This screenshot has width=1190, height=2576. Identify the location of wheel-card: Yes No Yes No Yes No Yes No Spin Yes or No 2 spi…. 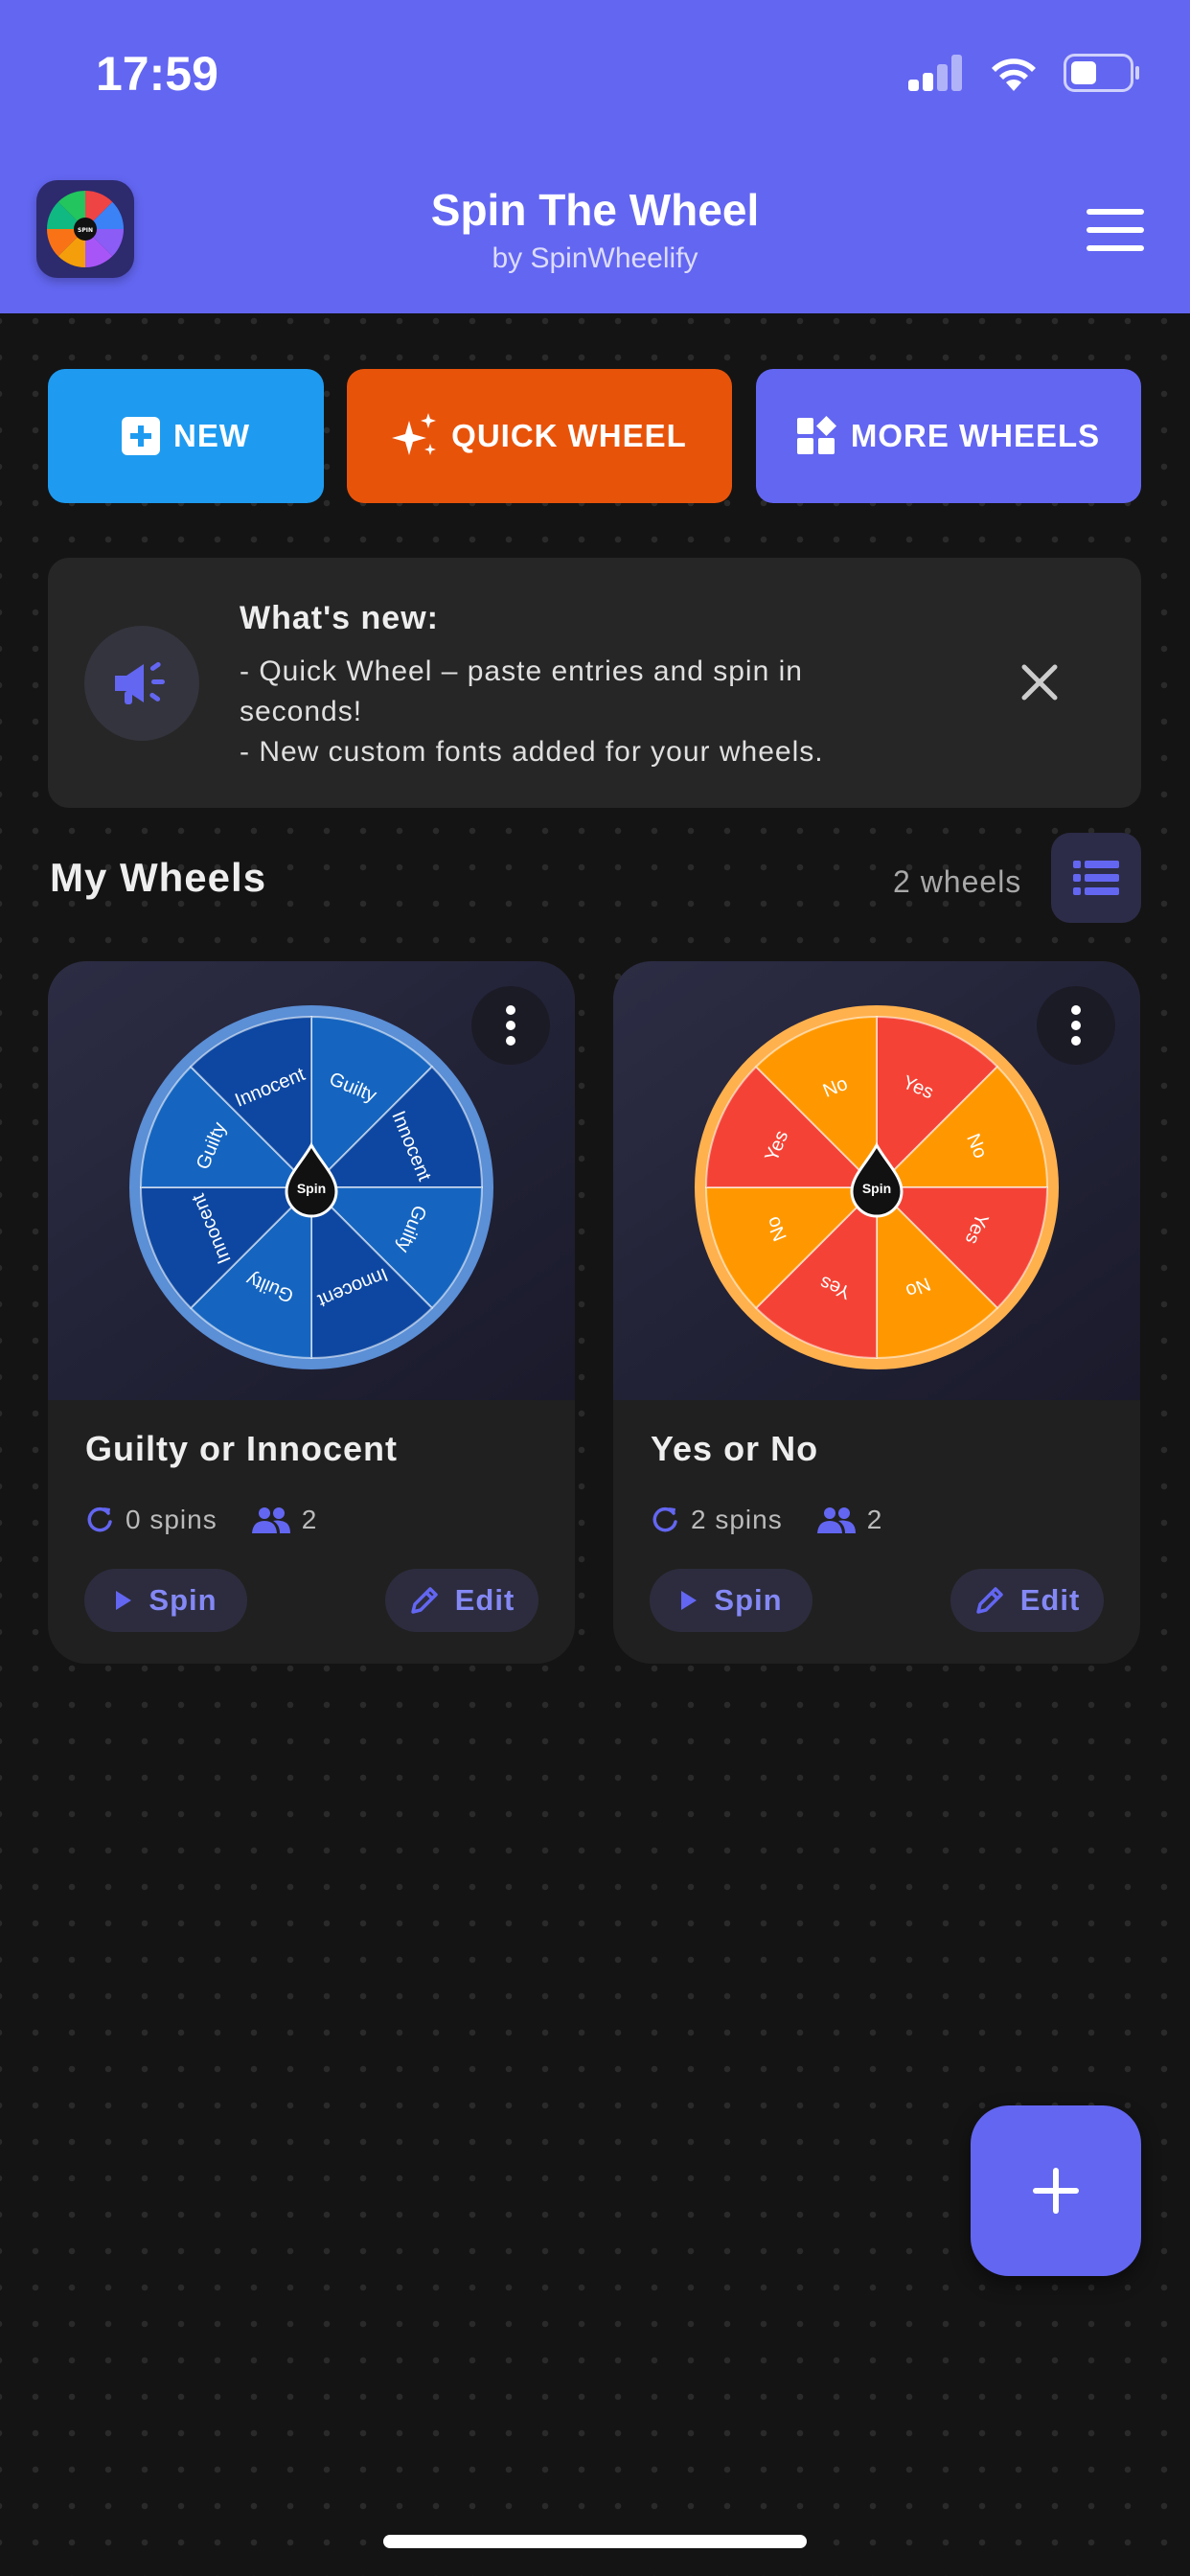
(876, 1312).